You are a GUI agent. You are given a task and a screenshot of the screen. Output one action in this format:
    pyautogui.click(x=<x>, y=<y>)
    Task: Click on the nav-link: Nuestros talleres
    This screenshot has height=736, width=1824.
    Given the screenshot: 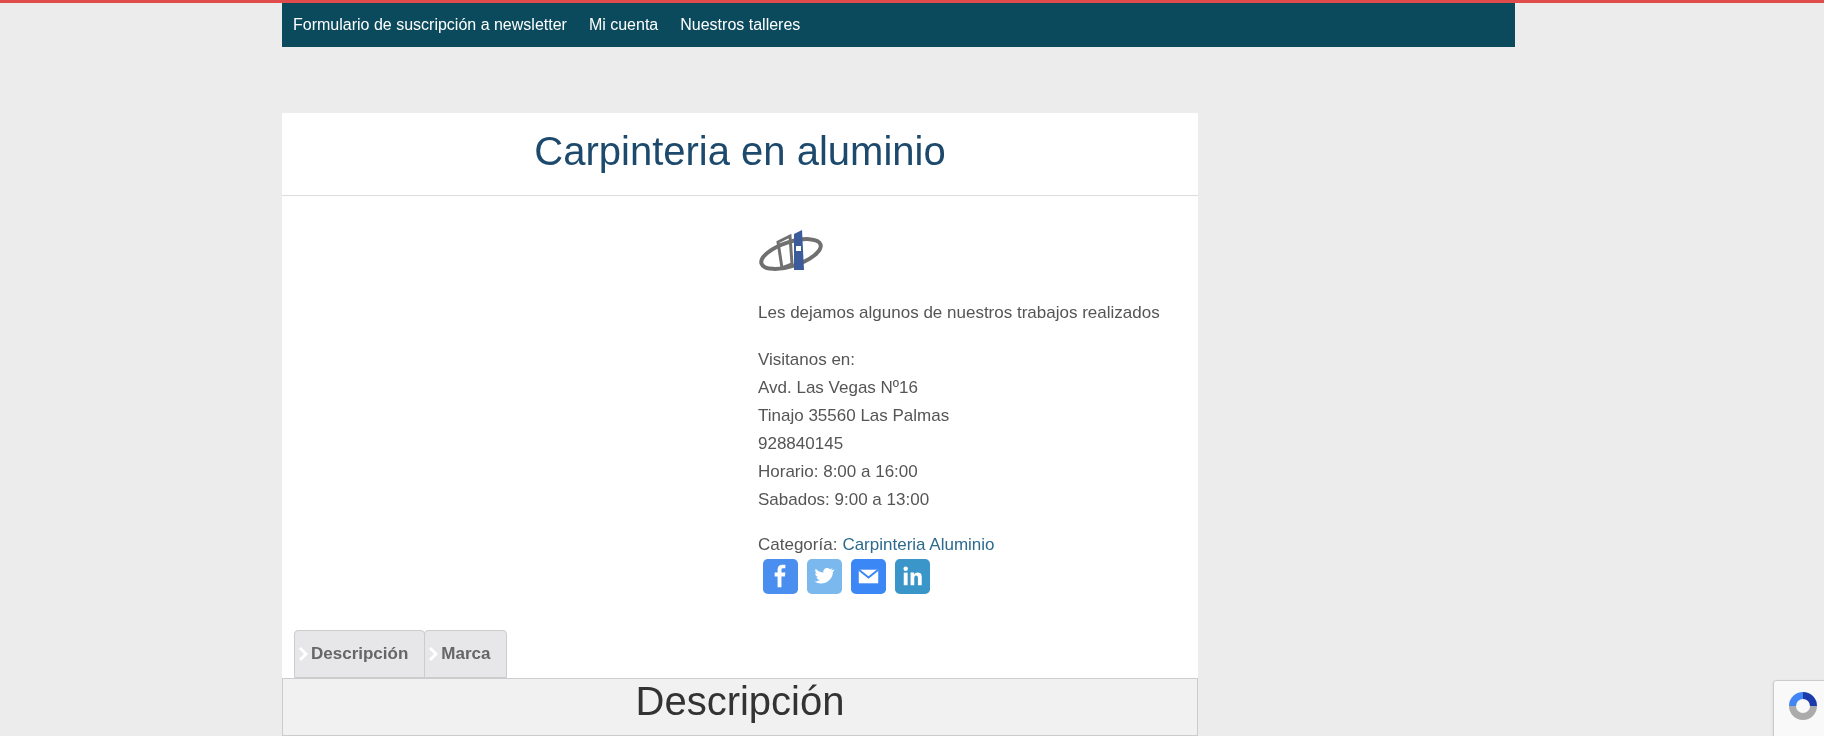 What is the action you would take?
    pyautogui.click(x=740, y=25)
    